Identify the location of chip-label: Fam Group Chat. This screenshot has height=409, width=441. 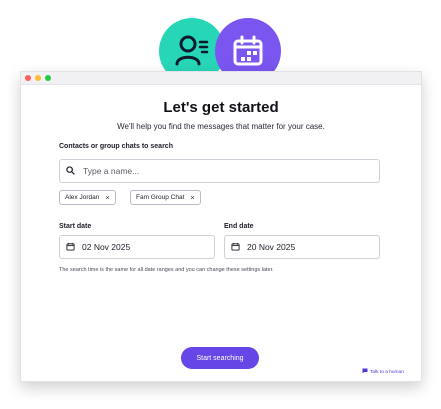
(160, 197).